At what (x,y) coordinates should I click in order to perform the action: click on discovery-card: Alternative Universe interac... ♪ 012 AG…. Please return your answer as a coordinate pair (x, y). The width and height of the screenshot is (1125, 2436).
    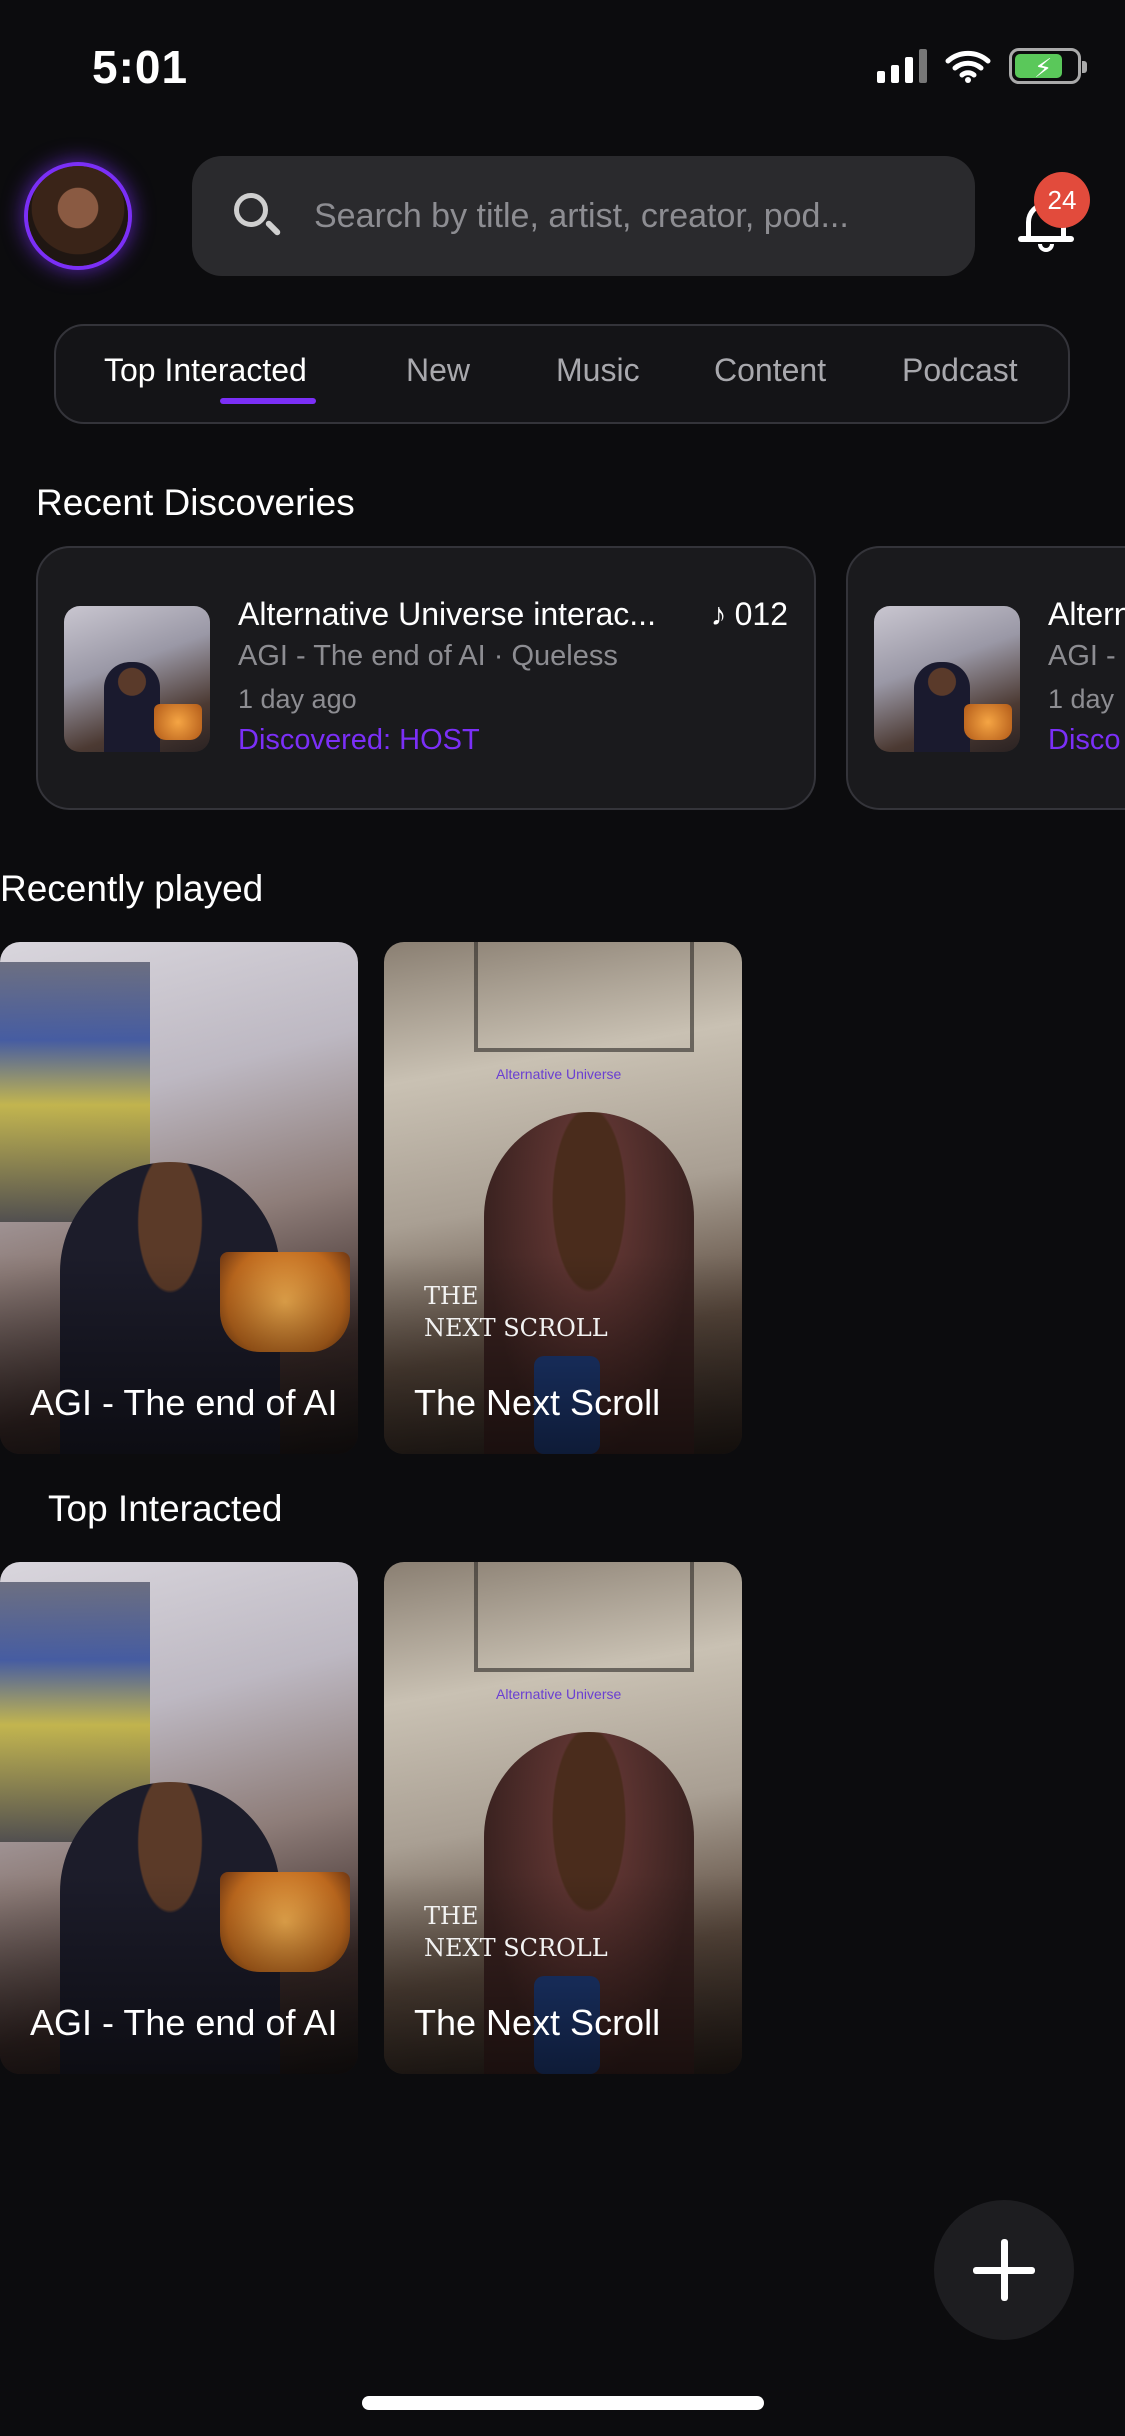
    Looking at the image, I should click on (426, 678).